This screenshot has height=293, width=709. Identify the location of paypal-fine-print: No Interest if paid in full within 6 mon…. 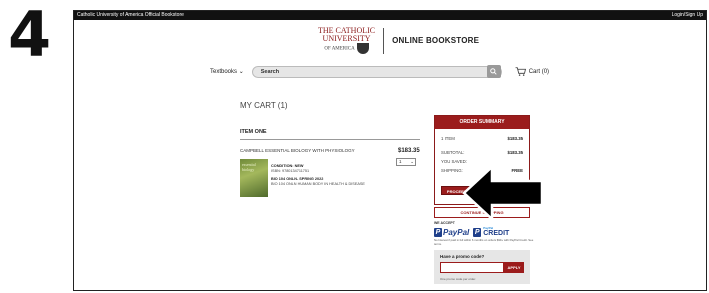
(484, 242).